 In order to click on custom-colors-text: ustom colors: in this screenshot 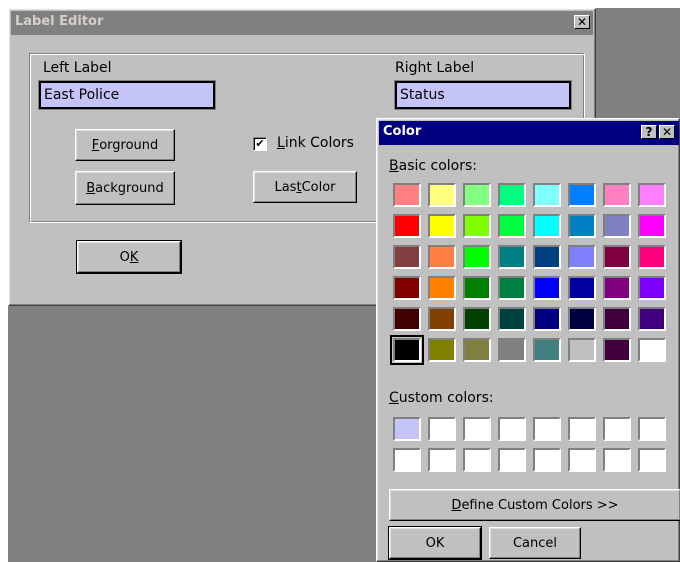, I will do `click(446, 398)`.